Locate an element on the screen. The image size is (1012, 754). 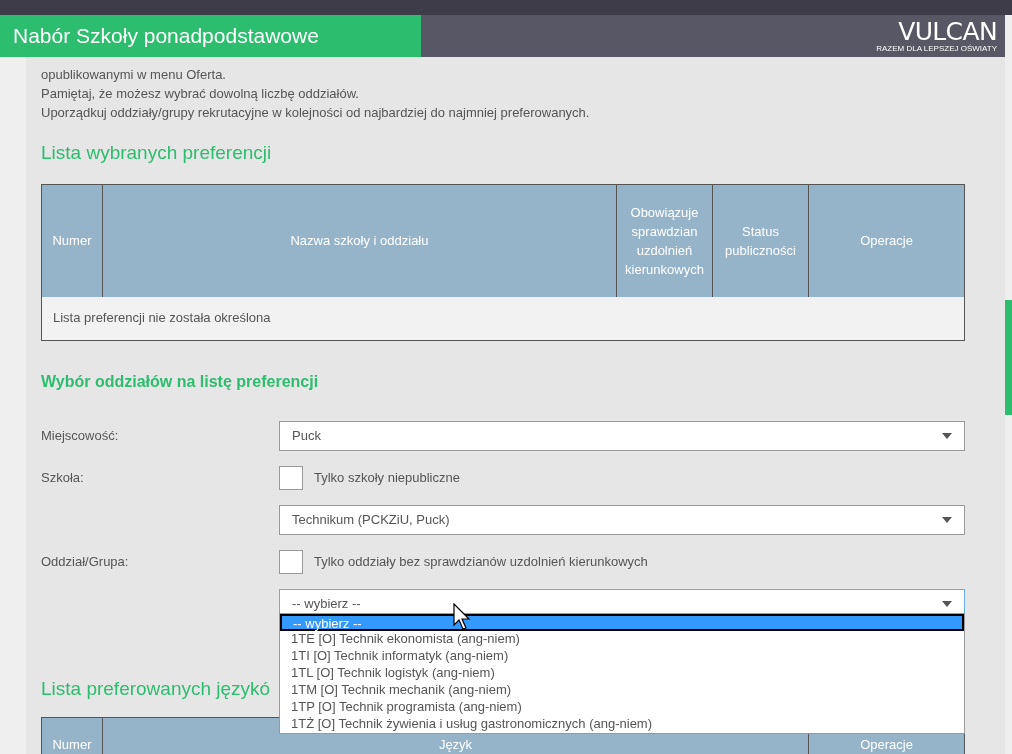
dropdown-option: 1TI [O] Technik informatyk (ang-niem) is located at coordinates (622, 656).